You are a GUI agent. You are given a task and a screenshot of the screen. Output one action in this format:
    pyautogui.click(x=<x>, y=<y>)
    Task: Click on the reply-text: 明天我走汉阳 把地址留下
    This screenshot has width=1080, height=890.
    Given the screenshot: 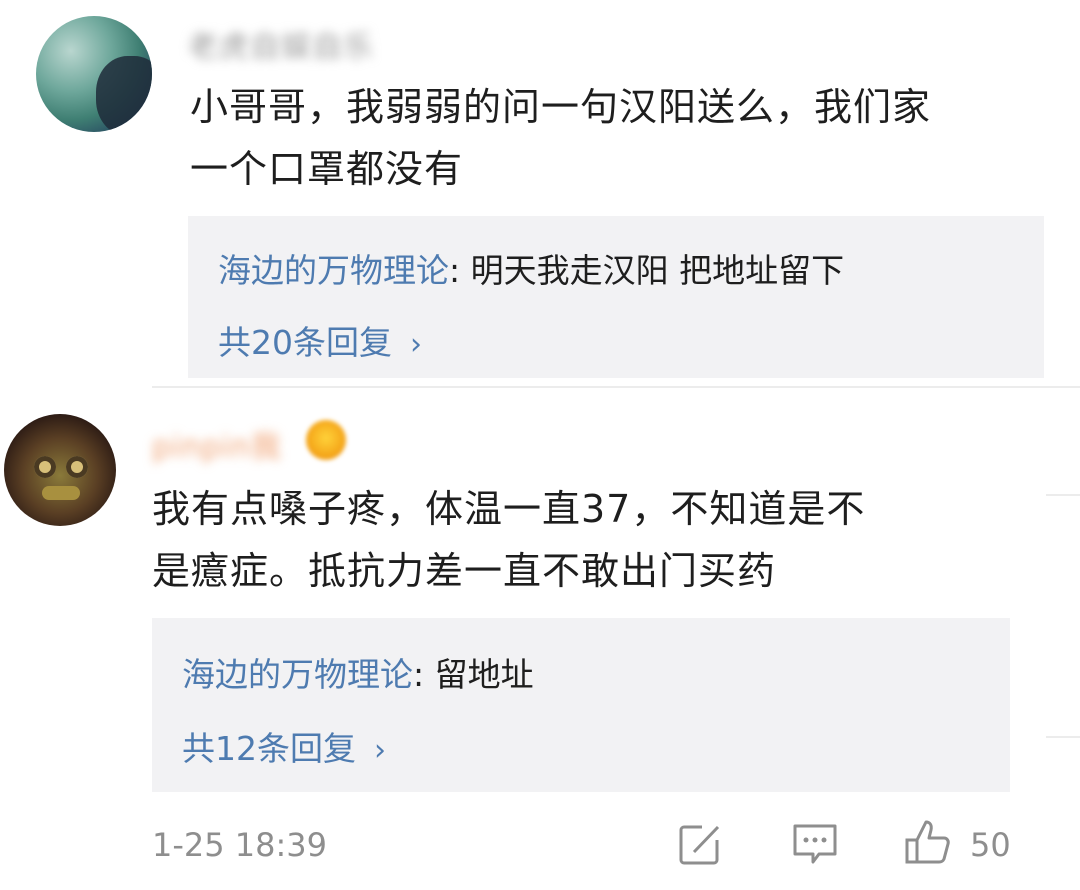 What is the action you would take?
    pyautogui.click(x=657, y=270)
    